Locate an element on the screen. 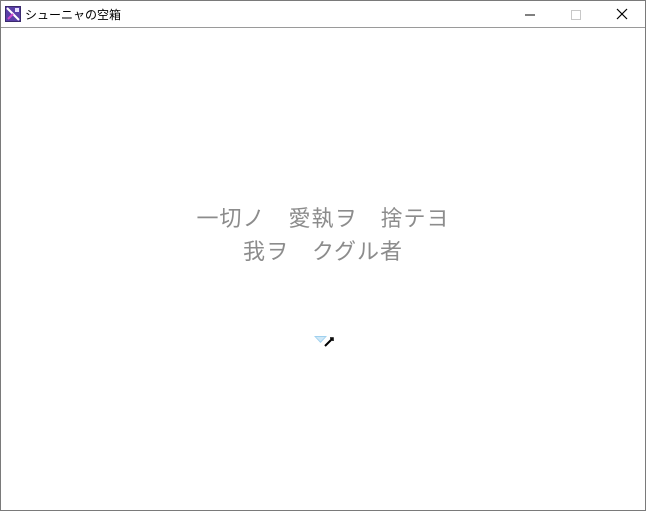 The image size is (646, 511). message-line-1: 一切ノ 愛執ヲ 捨テヨ is located at coordinates (323, 219).